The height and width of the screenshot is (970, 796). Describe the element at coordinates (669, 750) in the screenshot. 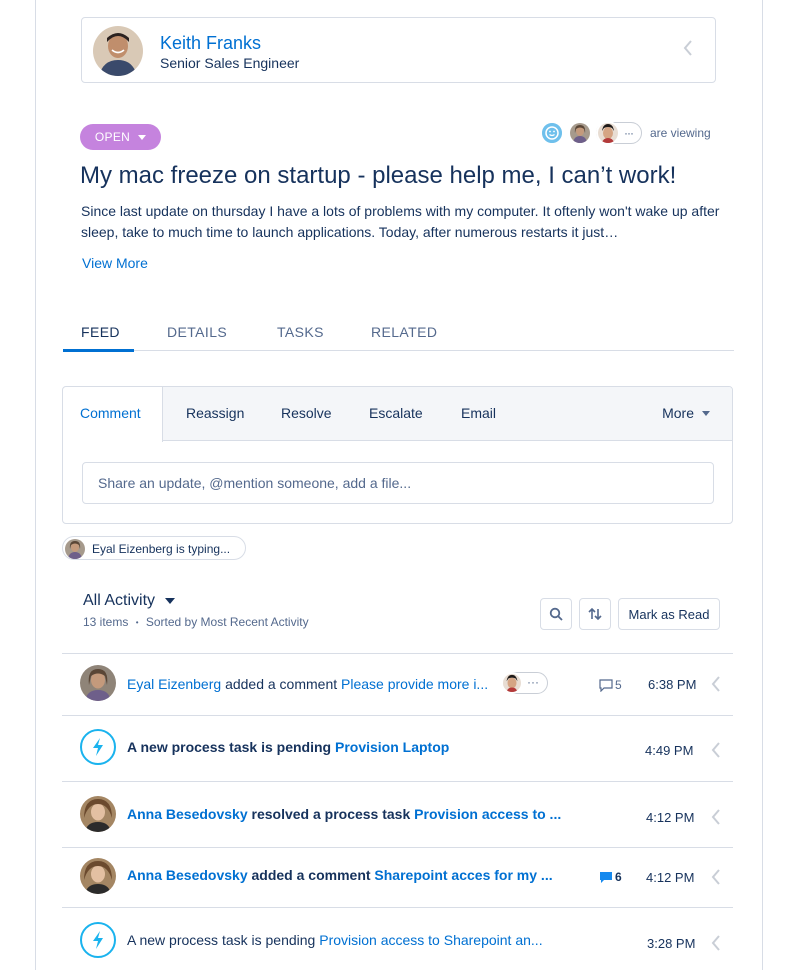

I see `feed-time: 4:49 PM` at that location.